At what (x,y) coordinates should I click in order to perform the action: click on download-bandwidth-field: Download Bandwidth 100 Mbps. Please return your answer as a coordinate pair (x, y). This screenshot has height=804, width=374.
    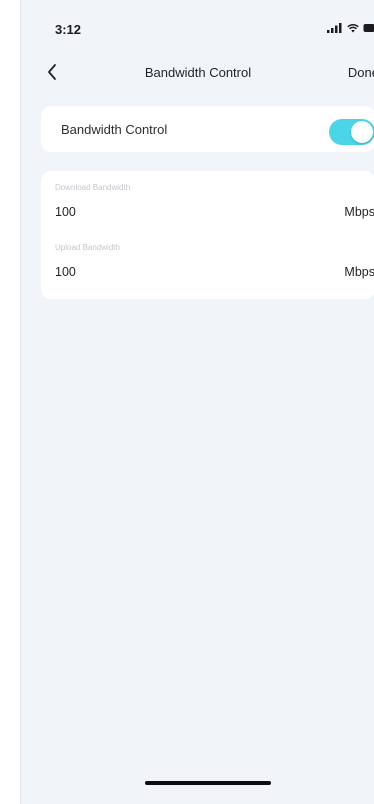
    Looking at the image, I should click on (207, 205).